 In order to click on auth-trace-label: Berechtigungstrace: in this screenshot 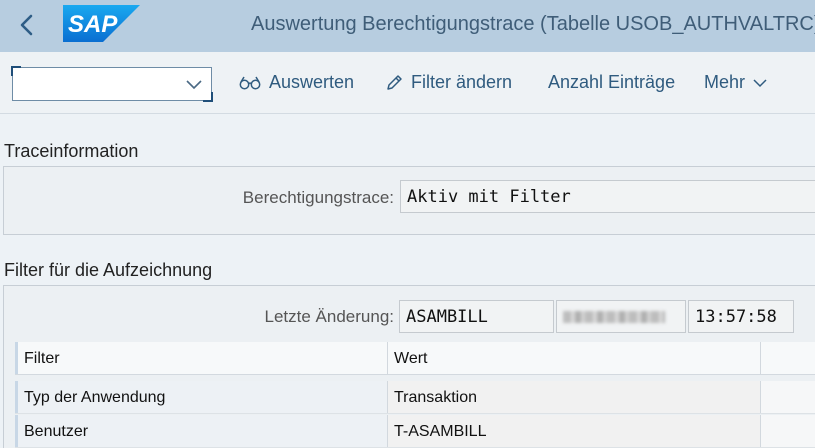, I will do `click(318, 197)`.